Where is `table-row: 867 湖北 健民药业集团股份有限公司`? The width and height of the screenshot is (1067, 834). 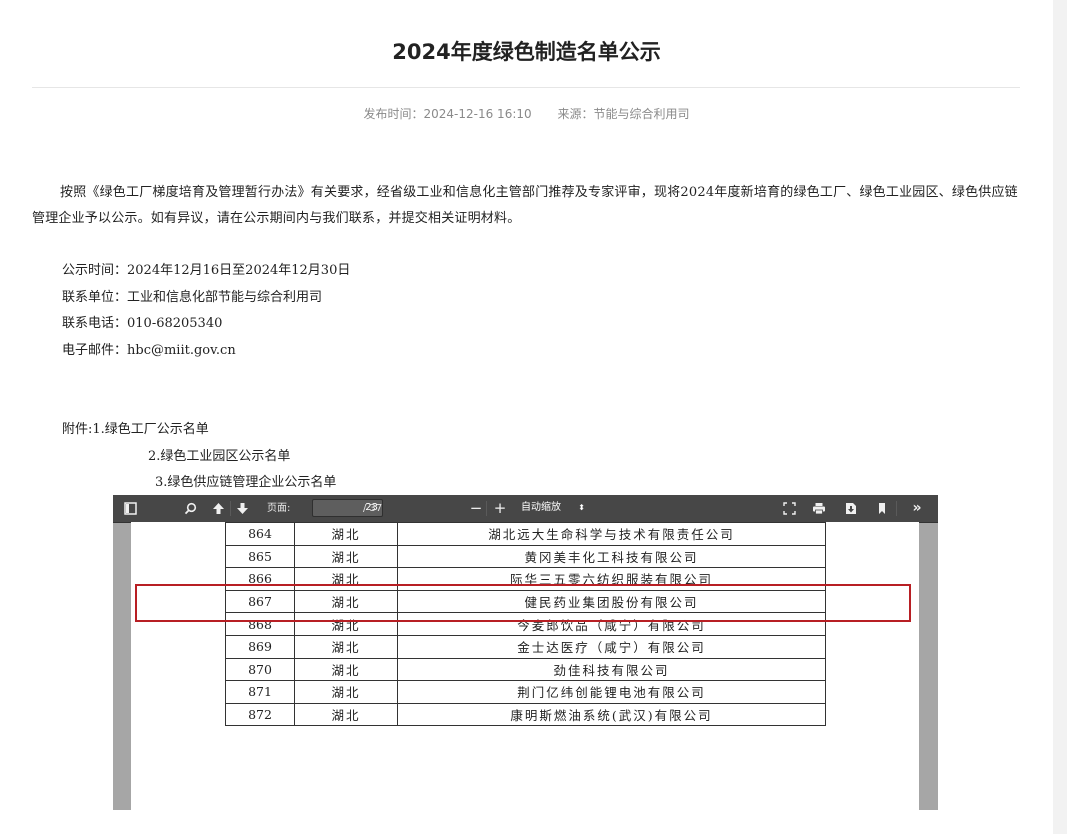
table-row: 867 湖北 健民药业集团股份有限公司 is located at coordinates (525, 601).